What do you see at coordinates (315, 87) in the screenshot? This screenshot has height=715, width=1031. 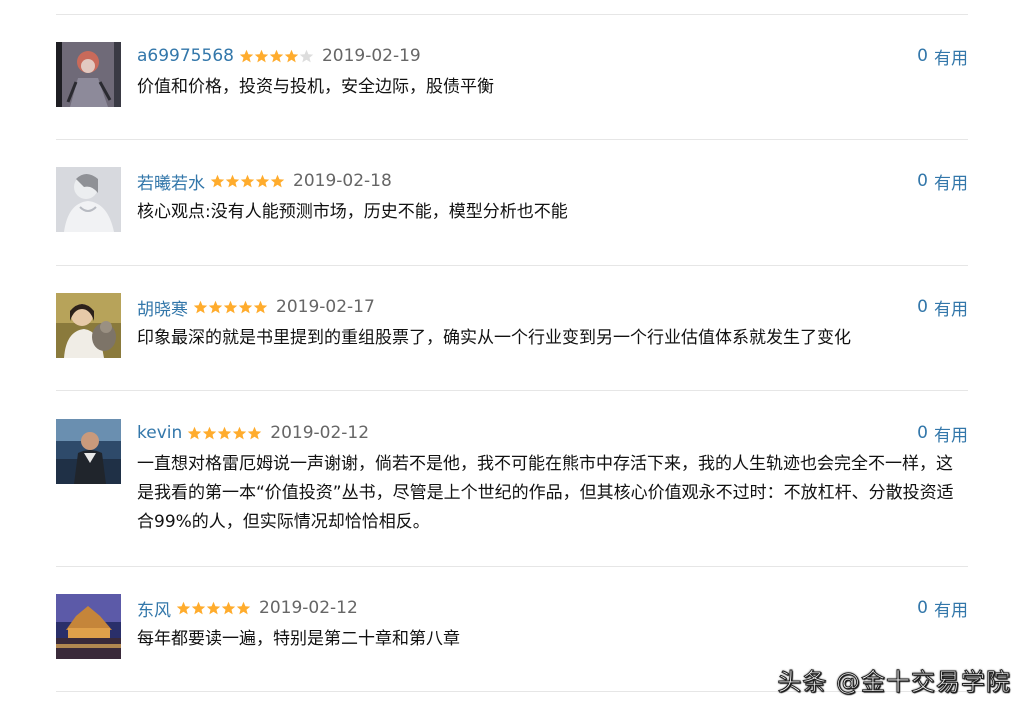 I see `comment-text: 价值和价格，投资与投机，安全边际，股债平衡` at bounding box center [315, 87].